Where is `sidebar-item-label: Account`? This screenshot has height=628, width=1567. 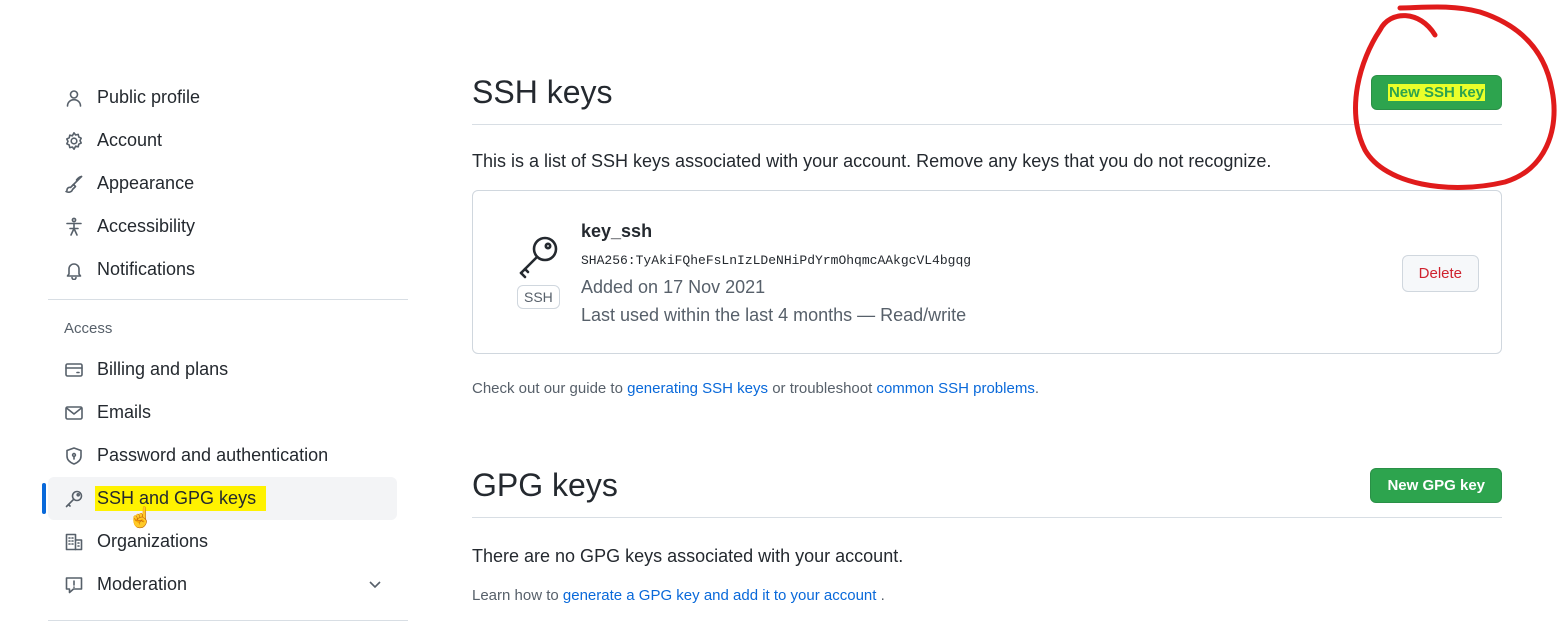
sidebar-item-label: Account is located at coordinates (130, 140).